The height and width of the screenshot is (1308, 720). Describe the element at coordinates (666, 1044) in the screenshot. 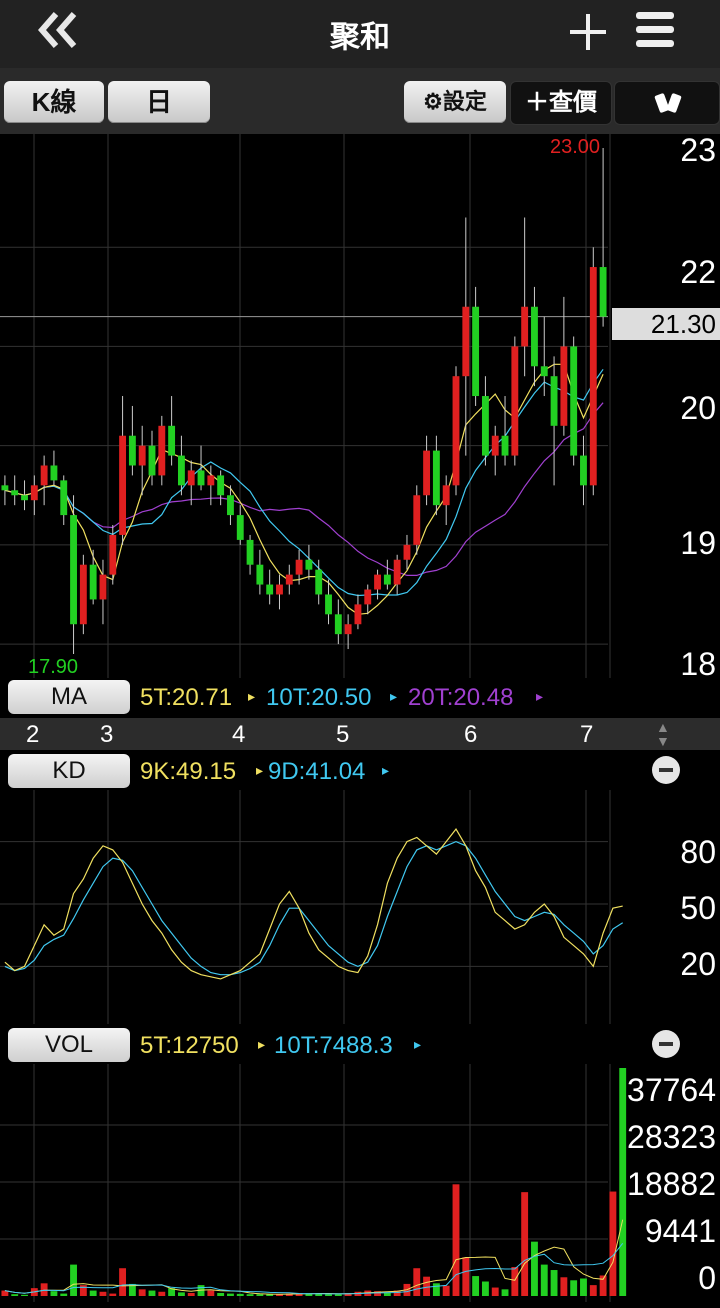

I see `vol-collapse-icon` at that location.